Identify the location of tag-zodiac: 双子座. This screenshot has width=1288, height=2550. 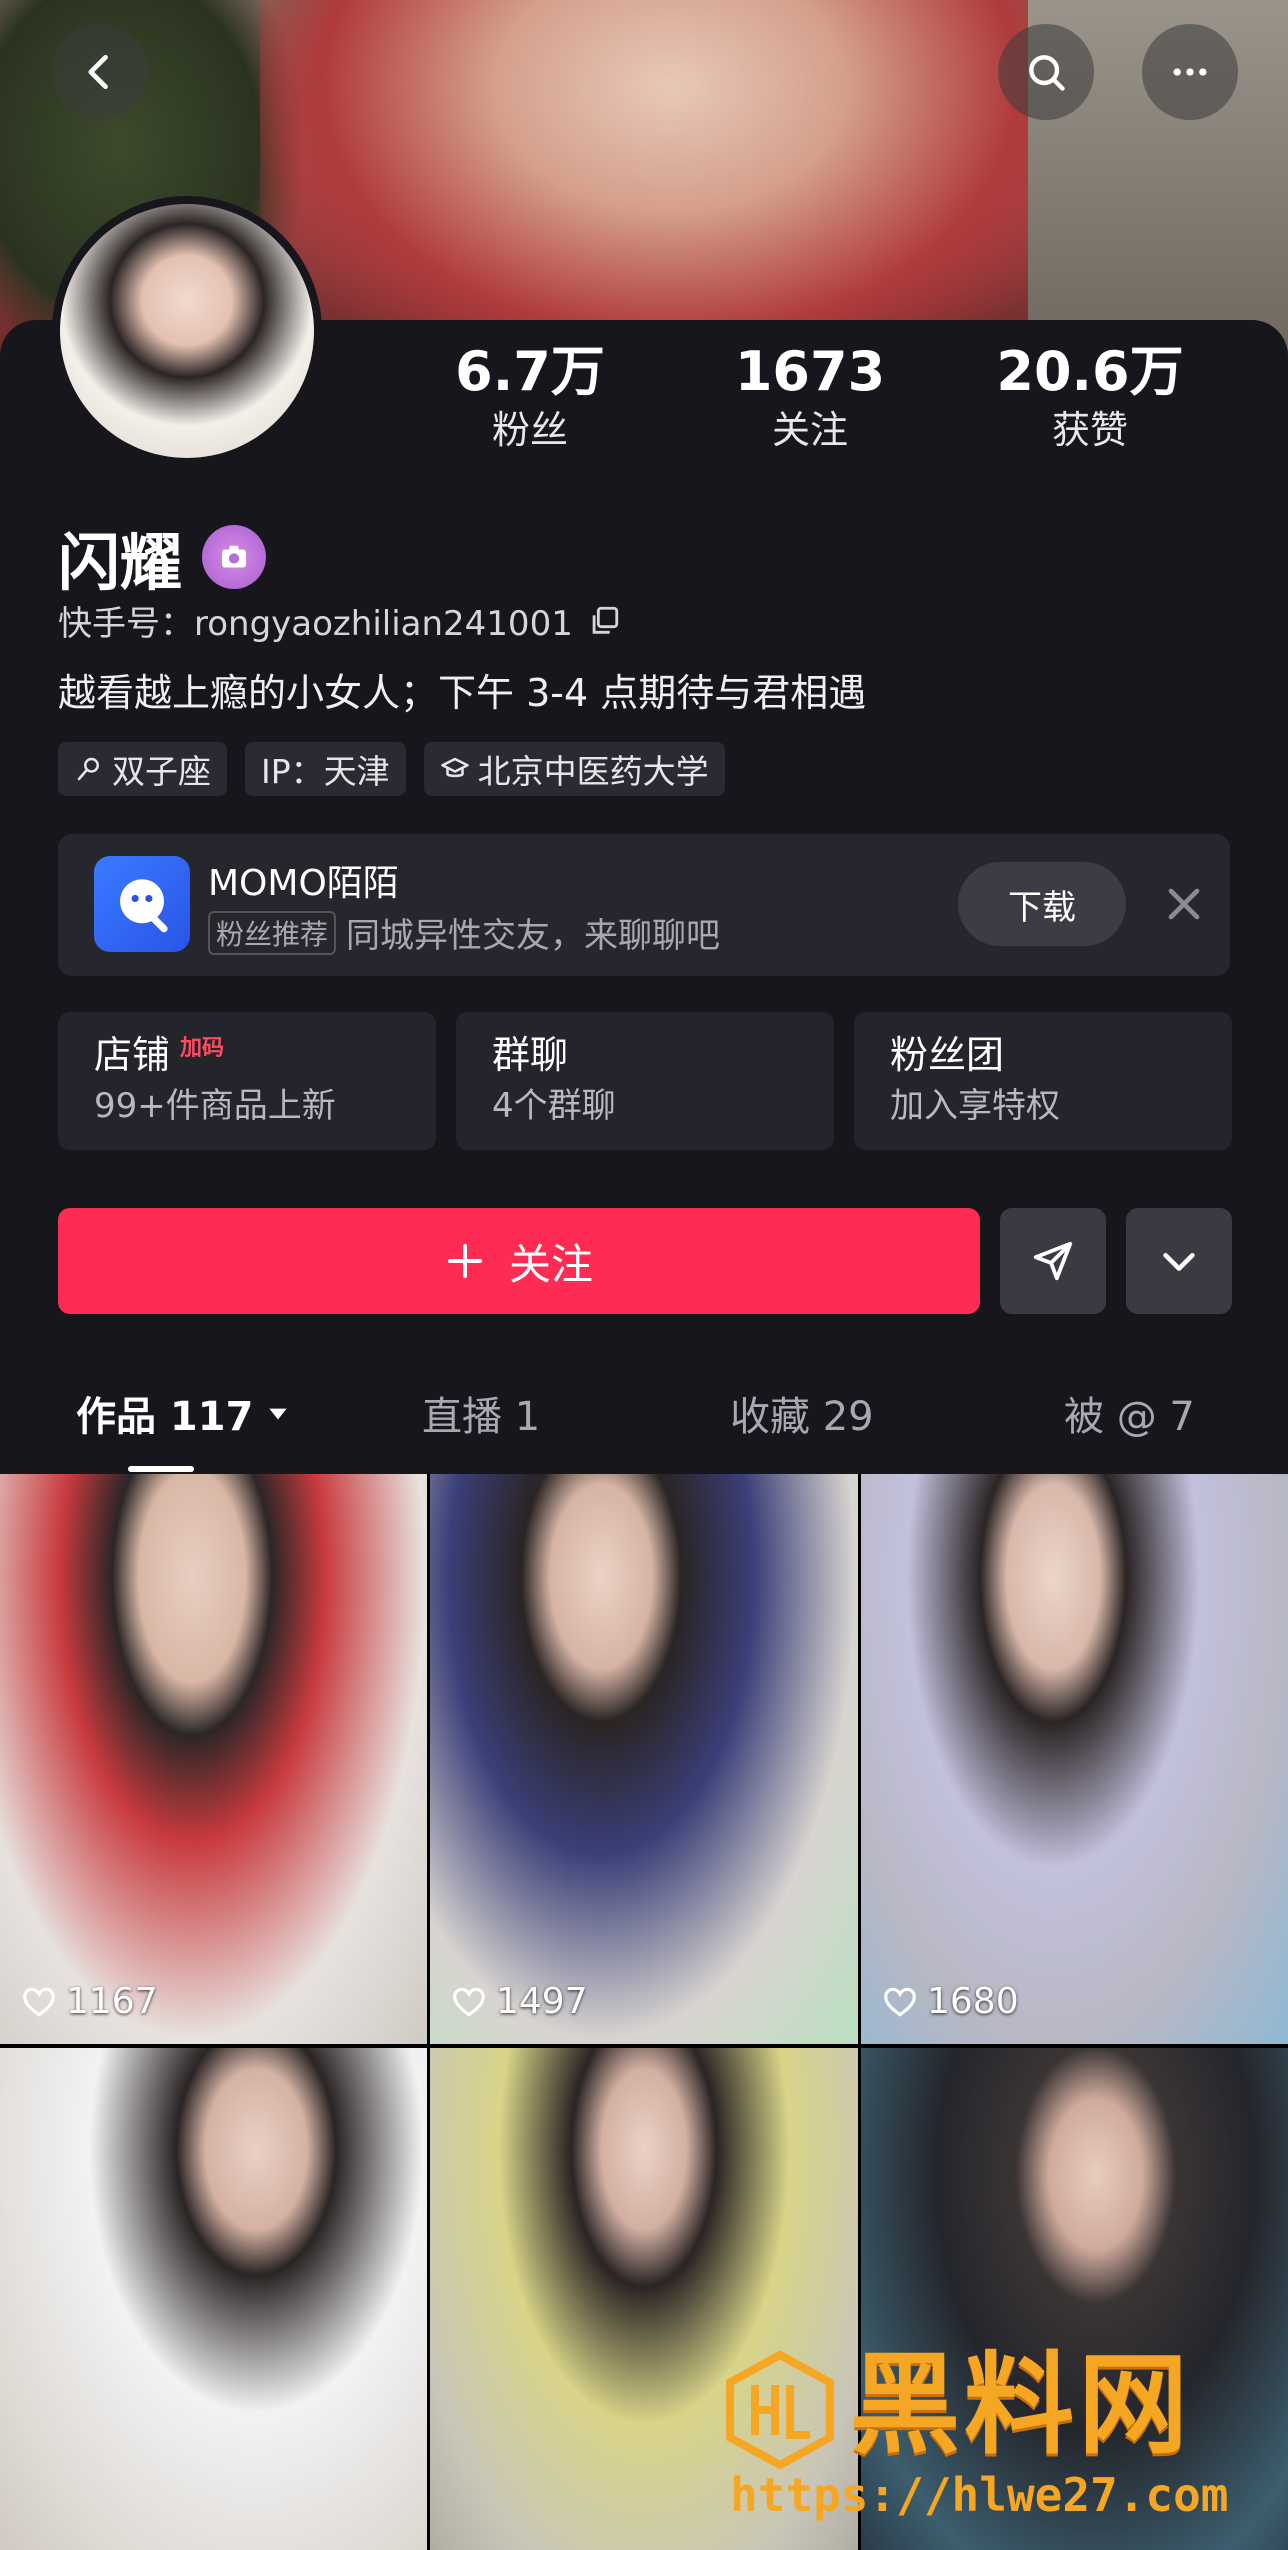
(142, 769).